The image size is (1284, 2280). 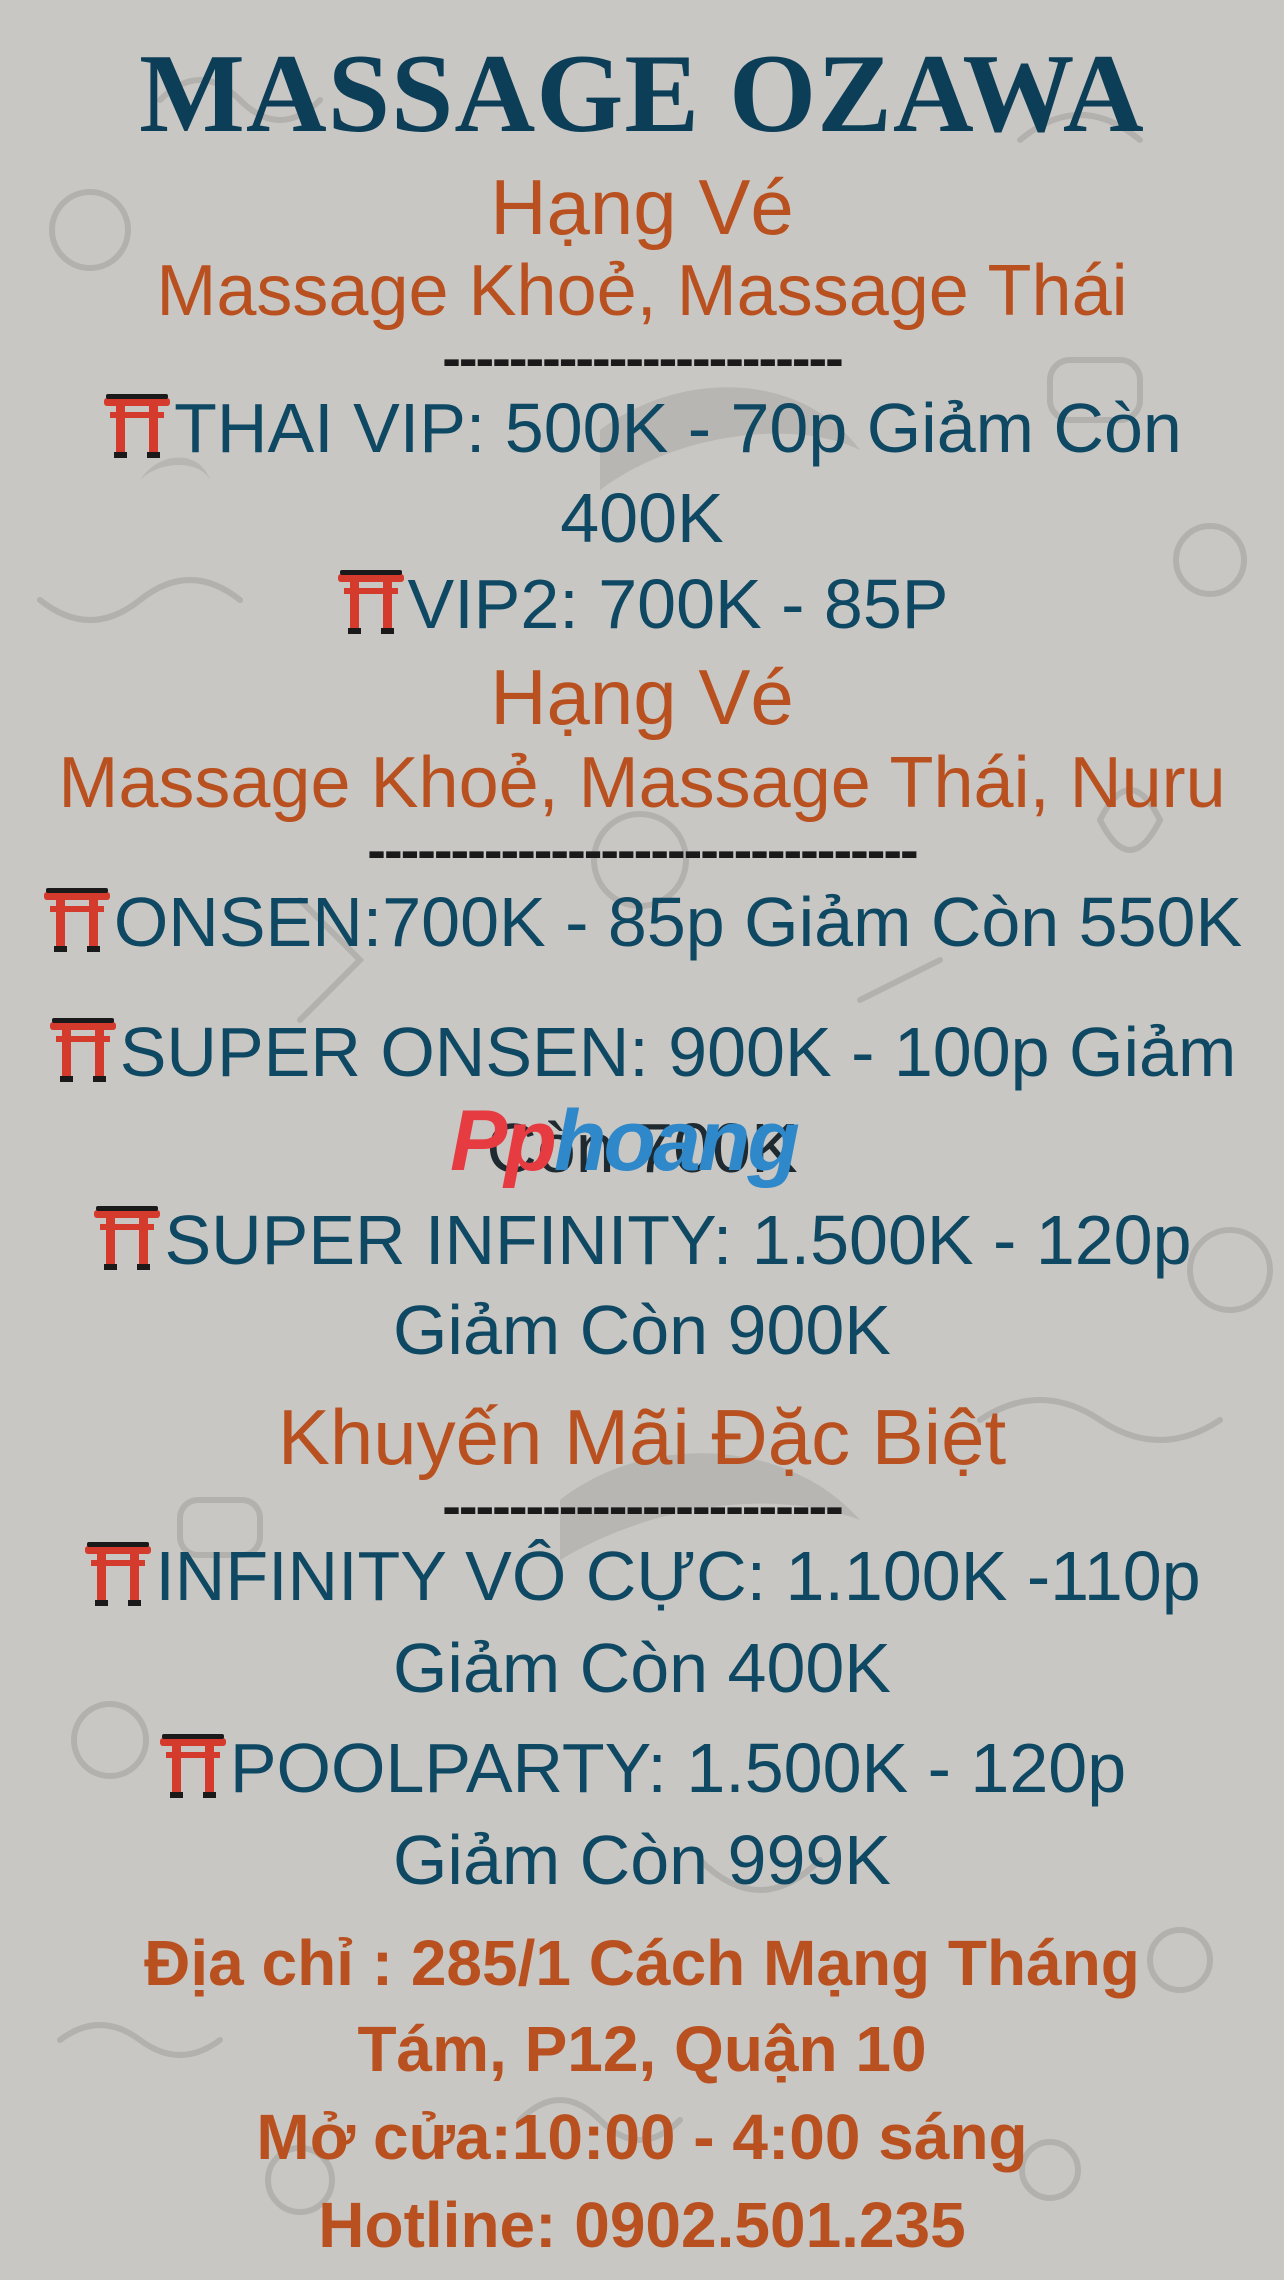 What do you see at coordinates (642, 518) in the screenshot?
I see `service-thai-vip-line2: 400K` at bounding box center [642, 518].